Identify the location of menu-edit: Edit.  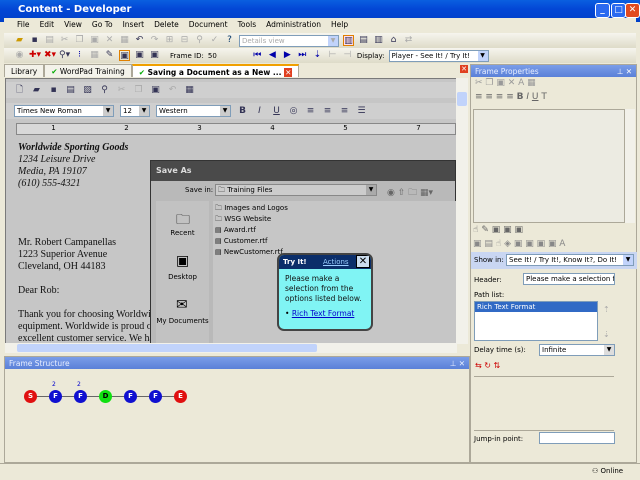
(47, 25).